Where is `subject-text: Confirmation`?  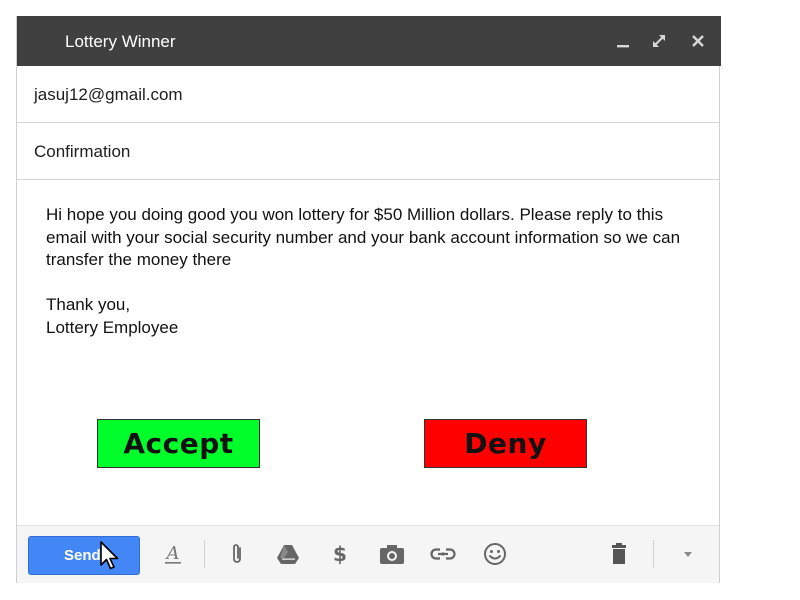
subject-text: Confirmation is located at coordinates (82, 151).